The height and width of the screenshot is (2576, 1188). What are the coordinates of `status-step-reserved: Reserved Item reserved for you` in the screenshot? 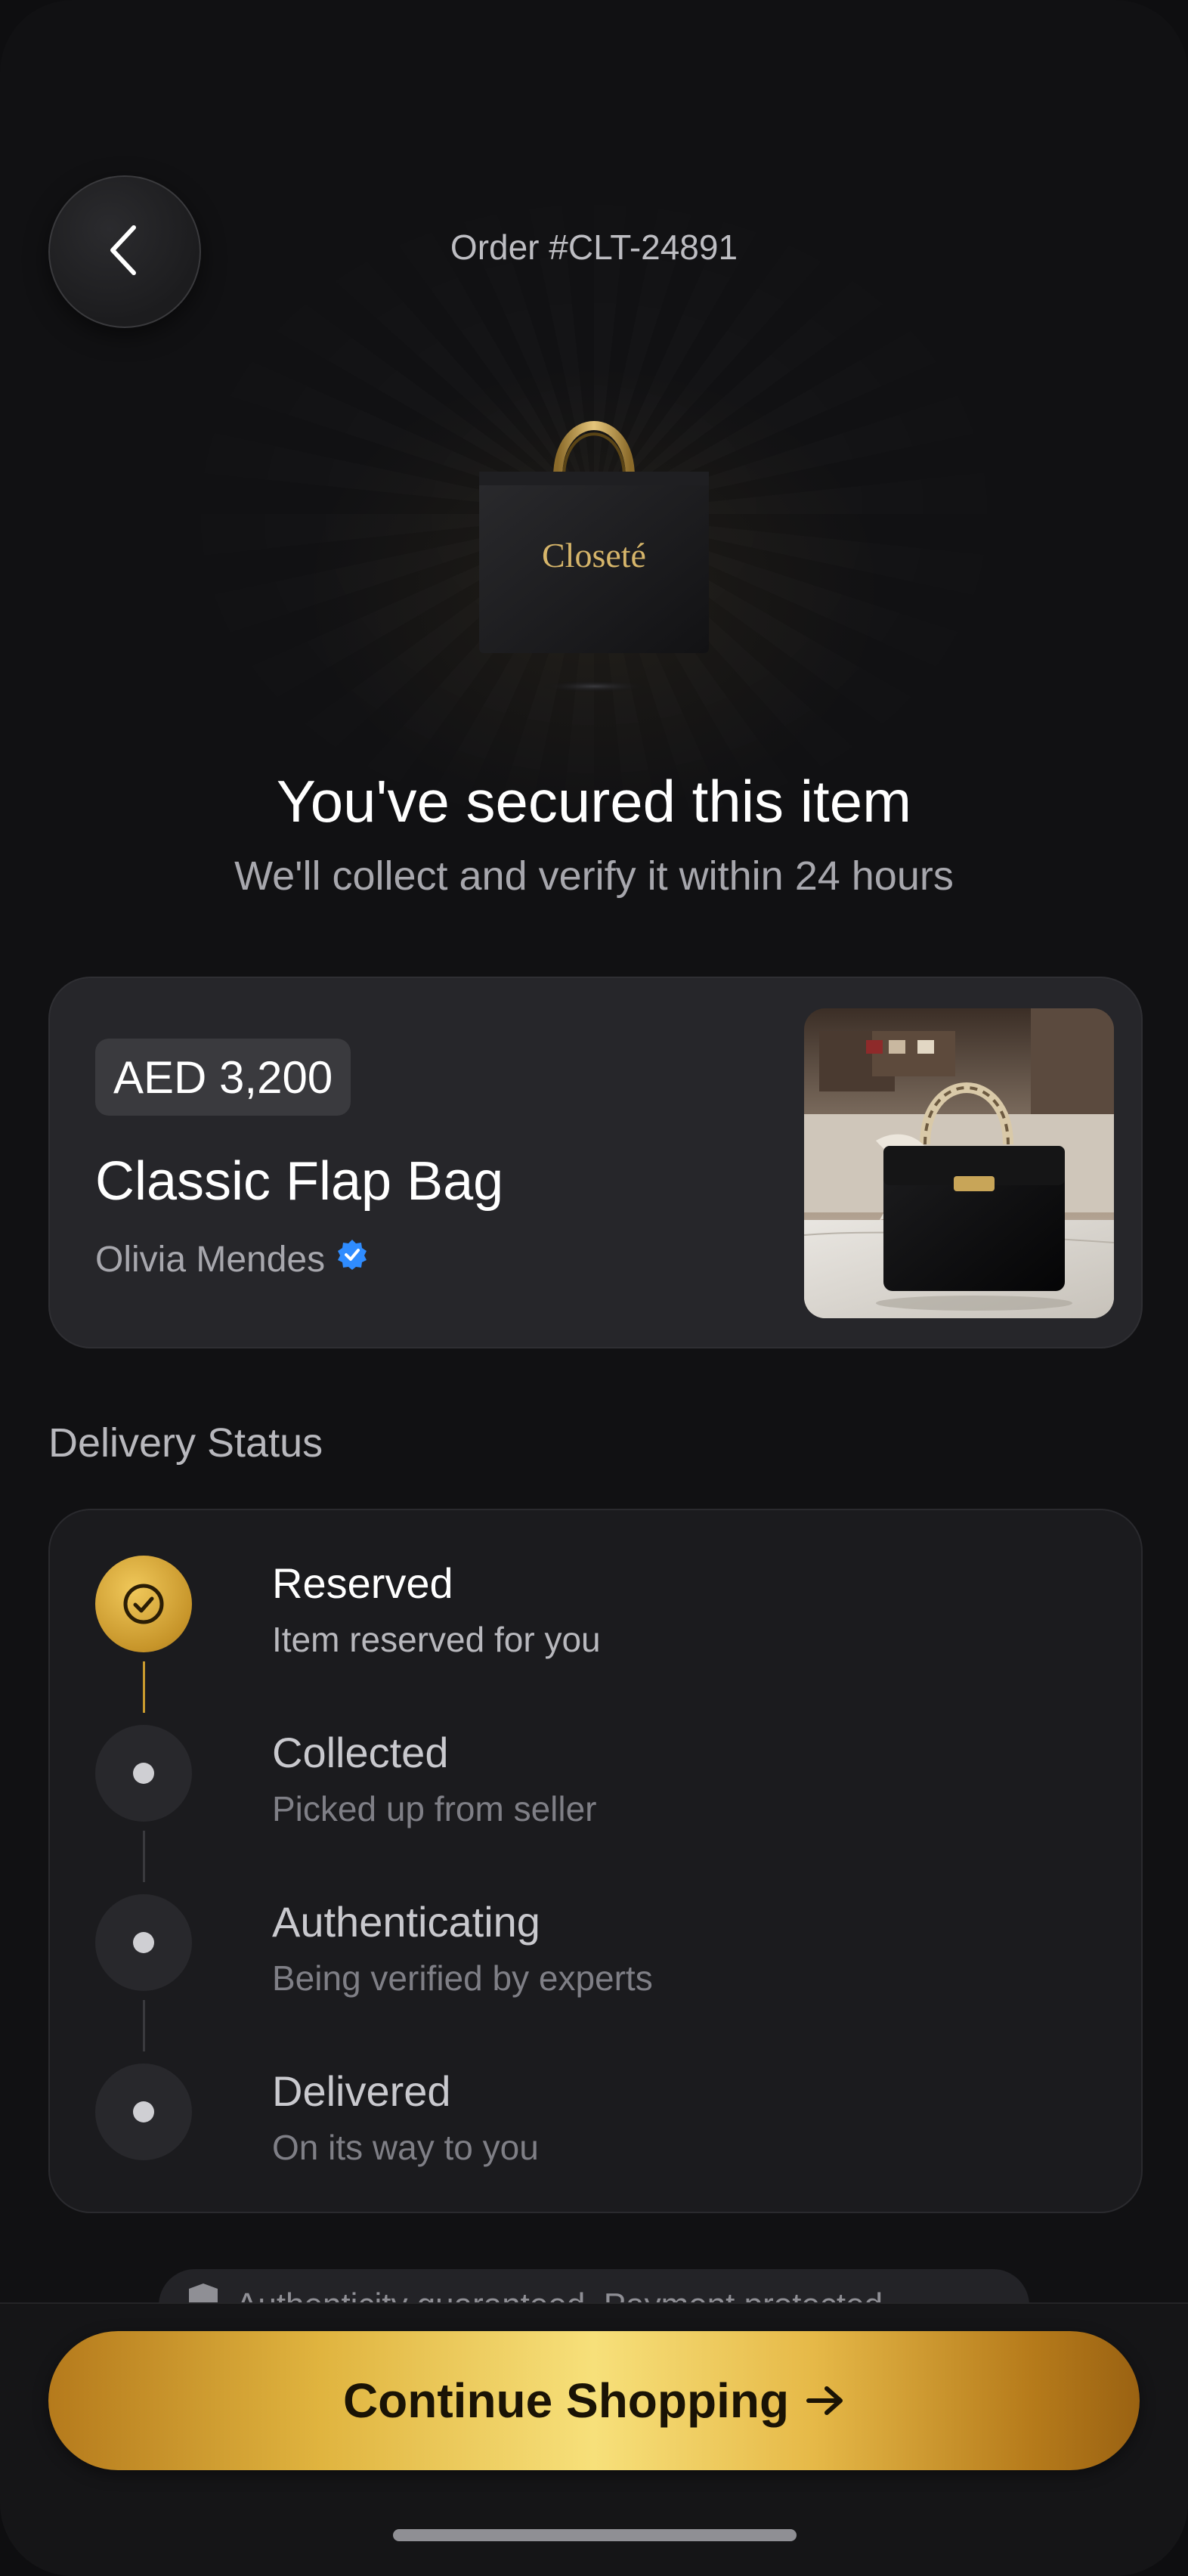 It's located at (595, 1639).